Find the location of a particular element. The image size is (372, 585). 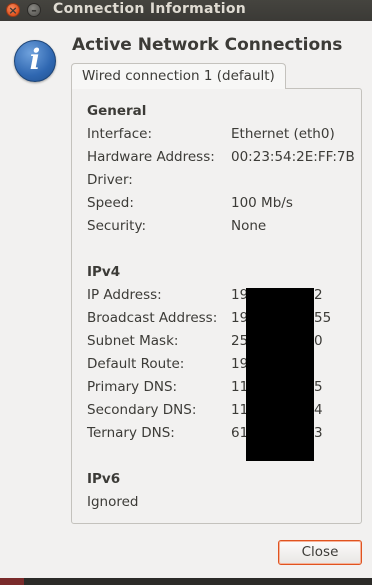

window-close-icon: × is located at coordinates (13, 10).